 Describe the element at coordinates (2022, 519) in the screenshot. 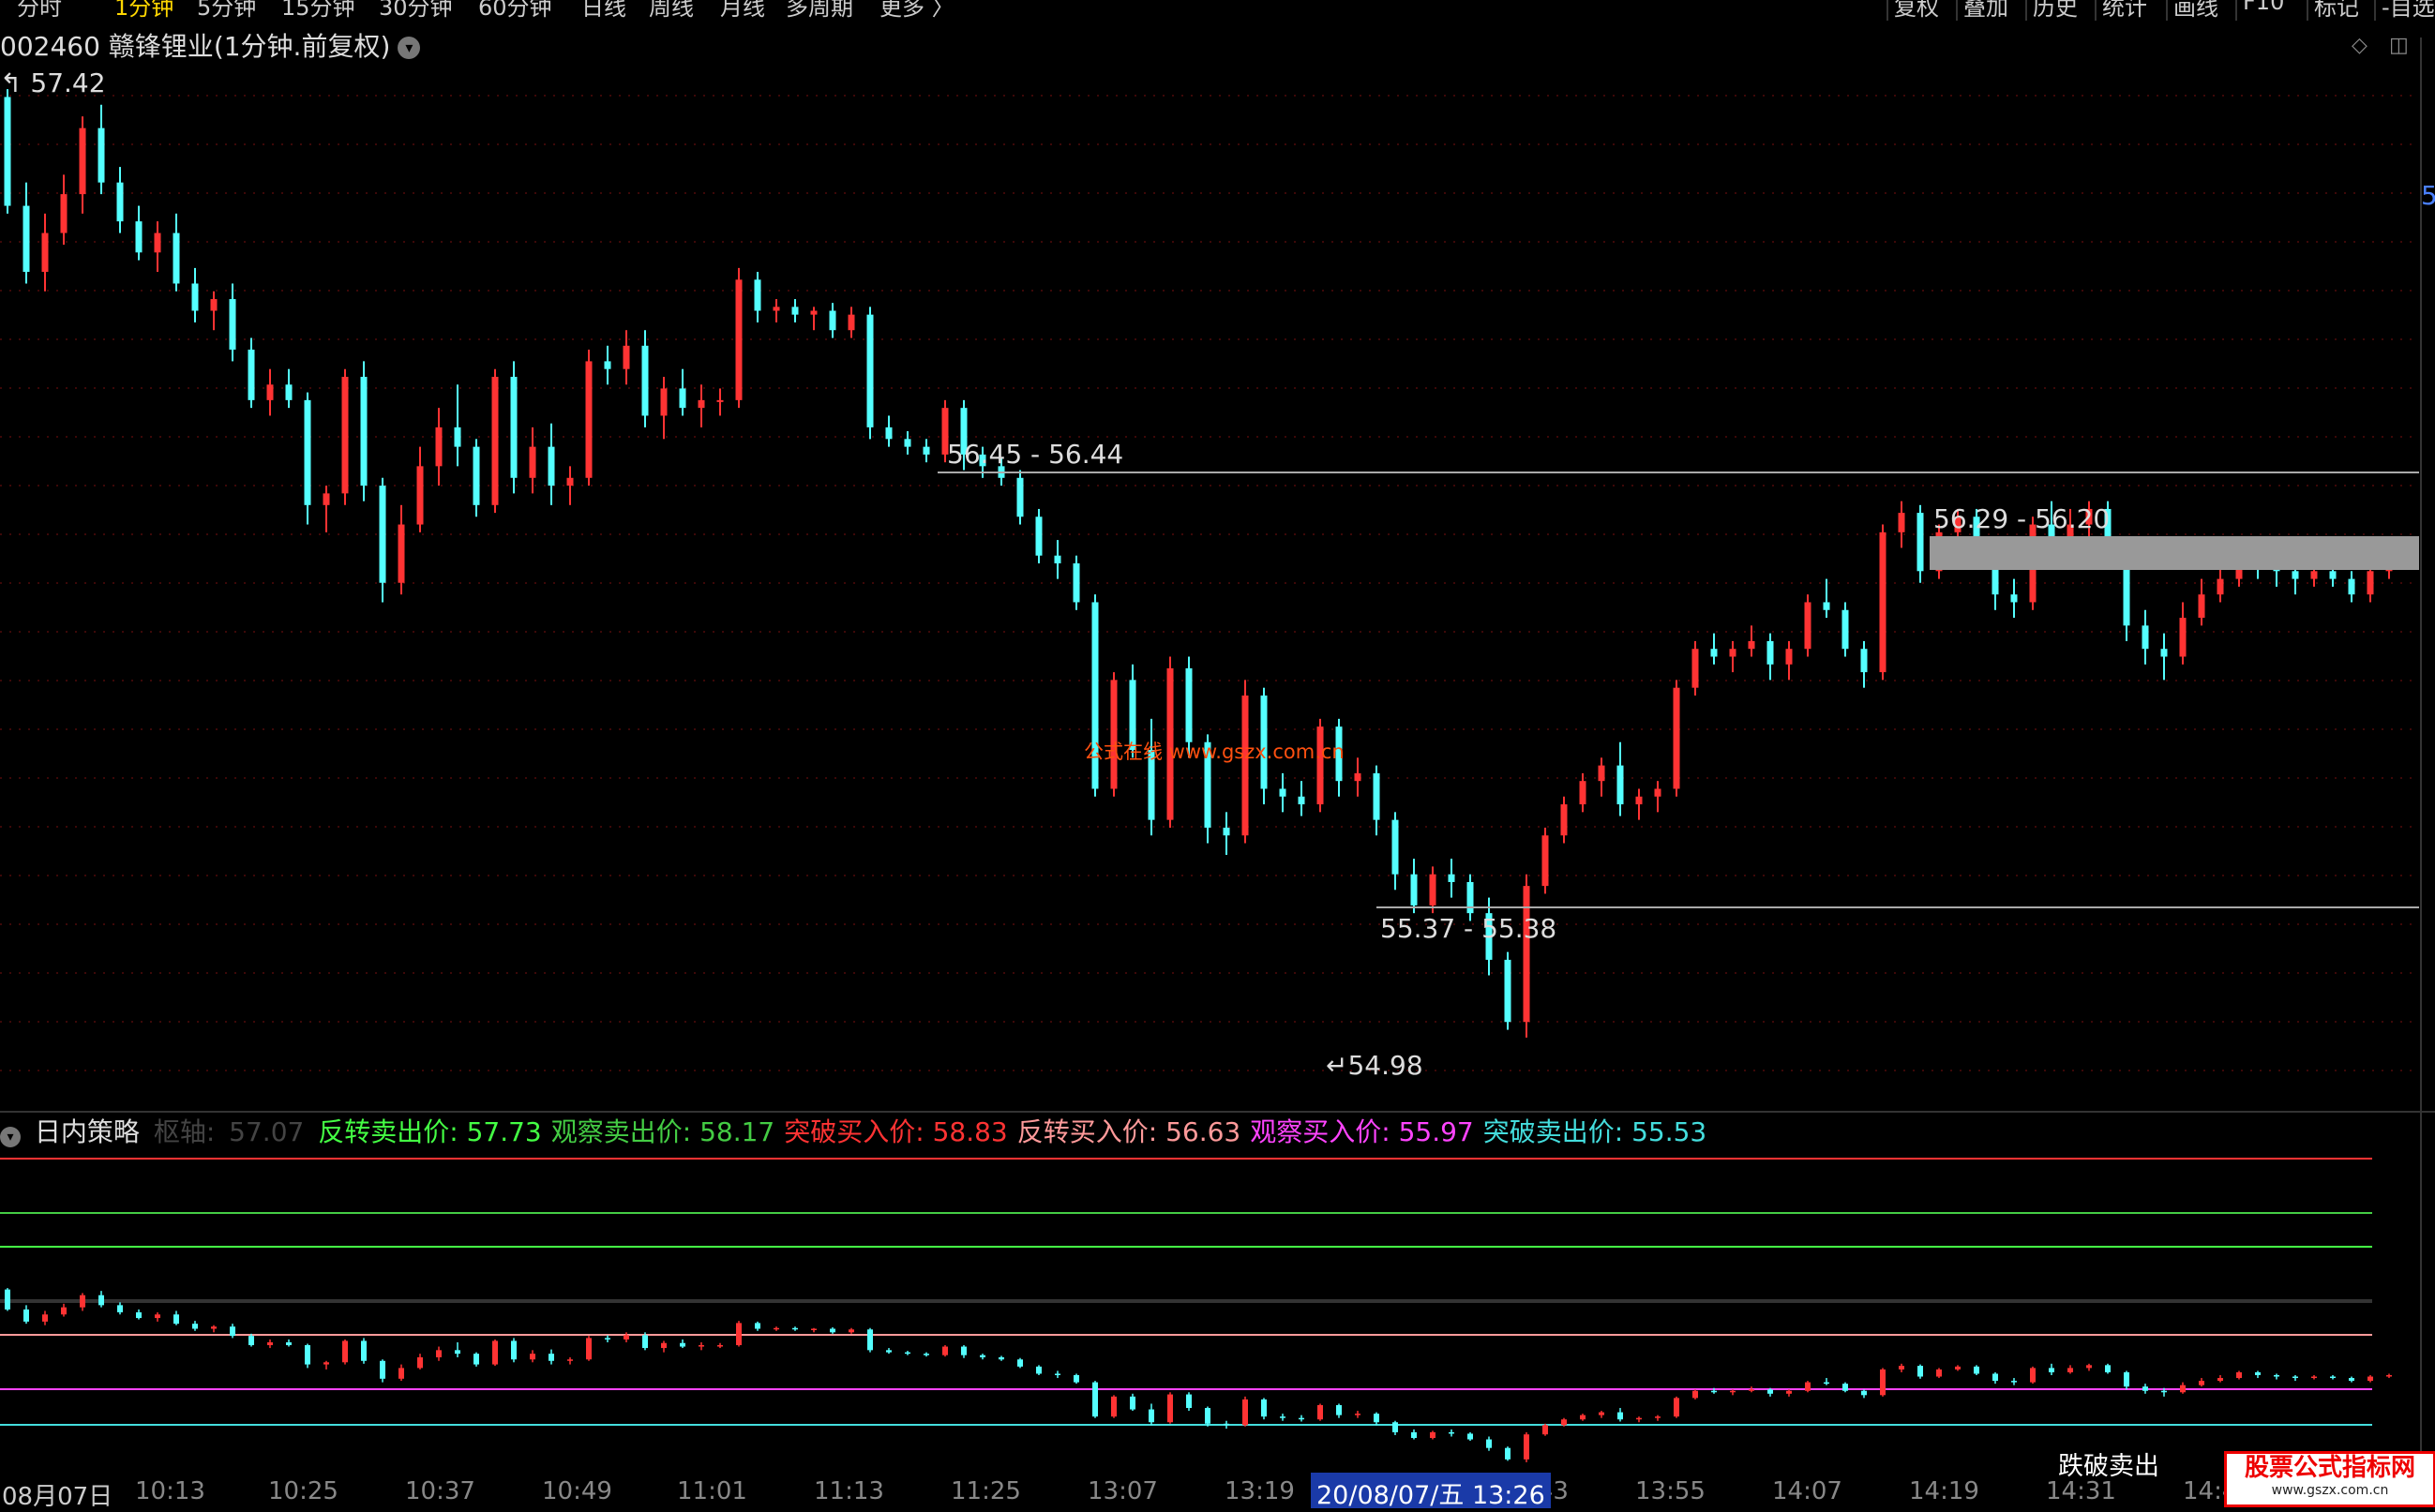

I see `zone-label-2: 56.29 - 56.20` at that location.